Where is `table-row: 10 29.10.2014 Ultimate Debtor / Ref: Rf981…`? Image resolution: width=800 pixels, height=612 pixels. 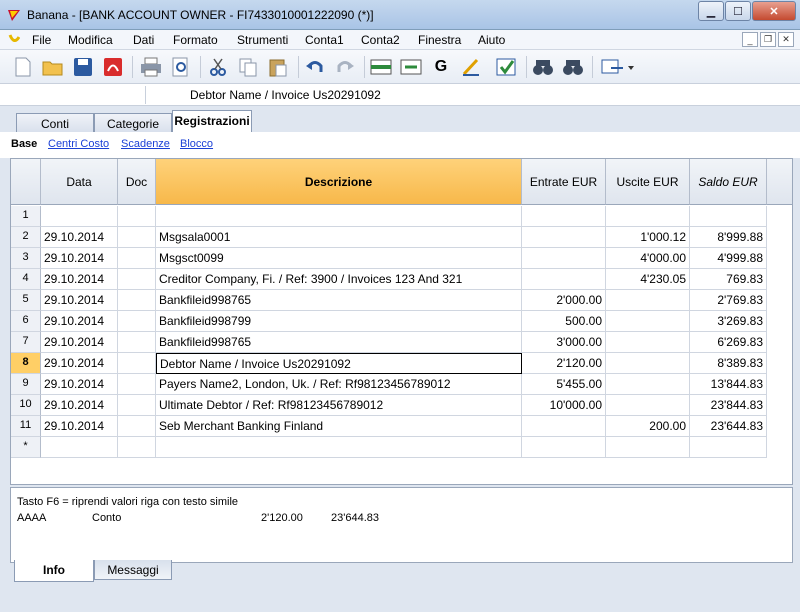 table-row: 10 29.10.2014 Ultimate Debtor / Ref: Rf981… is located at coordinates (401, 405).